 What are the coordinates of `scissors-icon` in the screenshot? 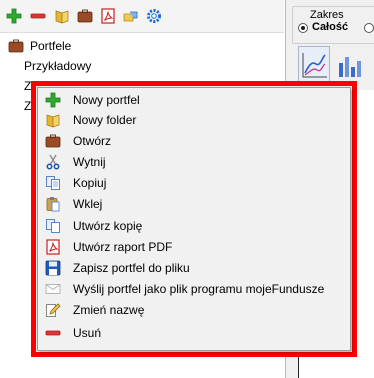 It's located at (53, 162).